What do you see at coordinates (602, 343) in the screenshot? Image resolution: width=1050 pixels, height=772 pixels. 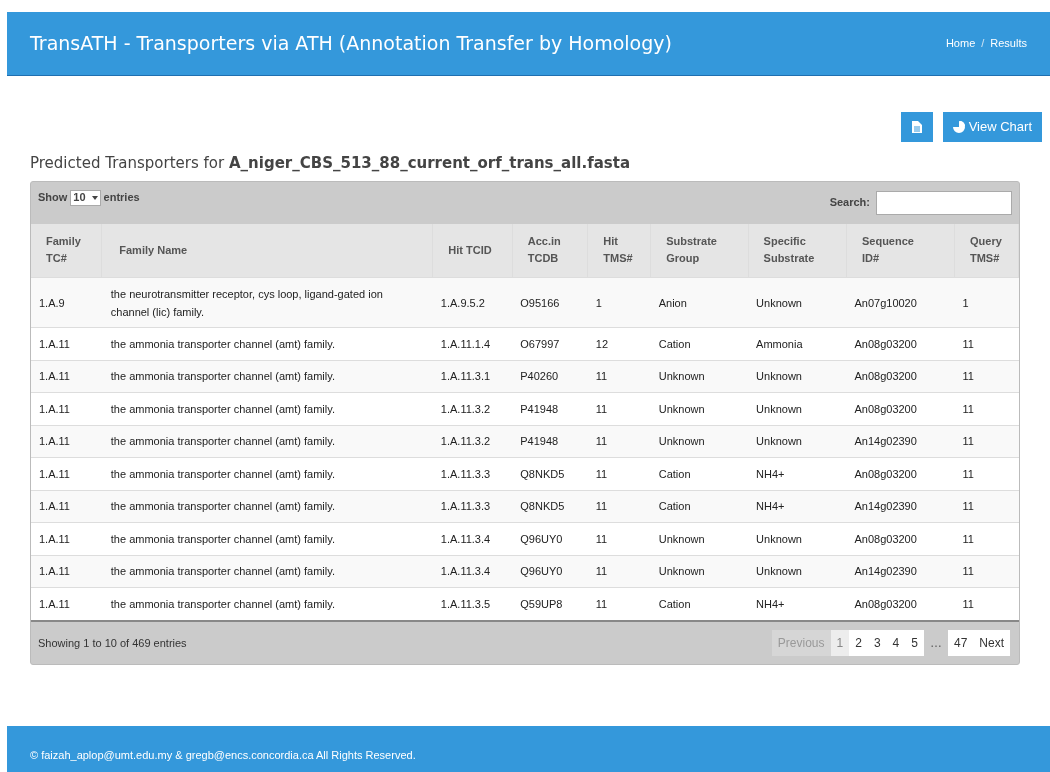 I see `hit-tms-cell: 12` at bounding box center [602, 343].